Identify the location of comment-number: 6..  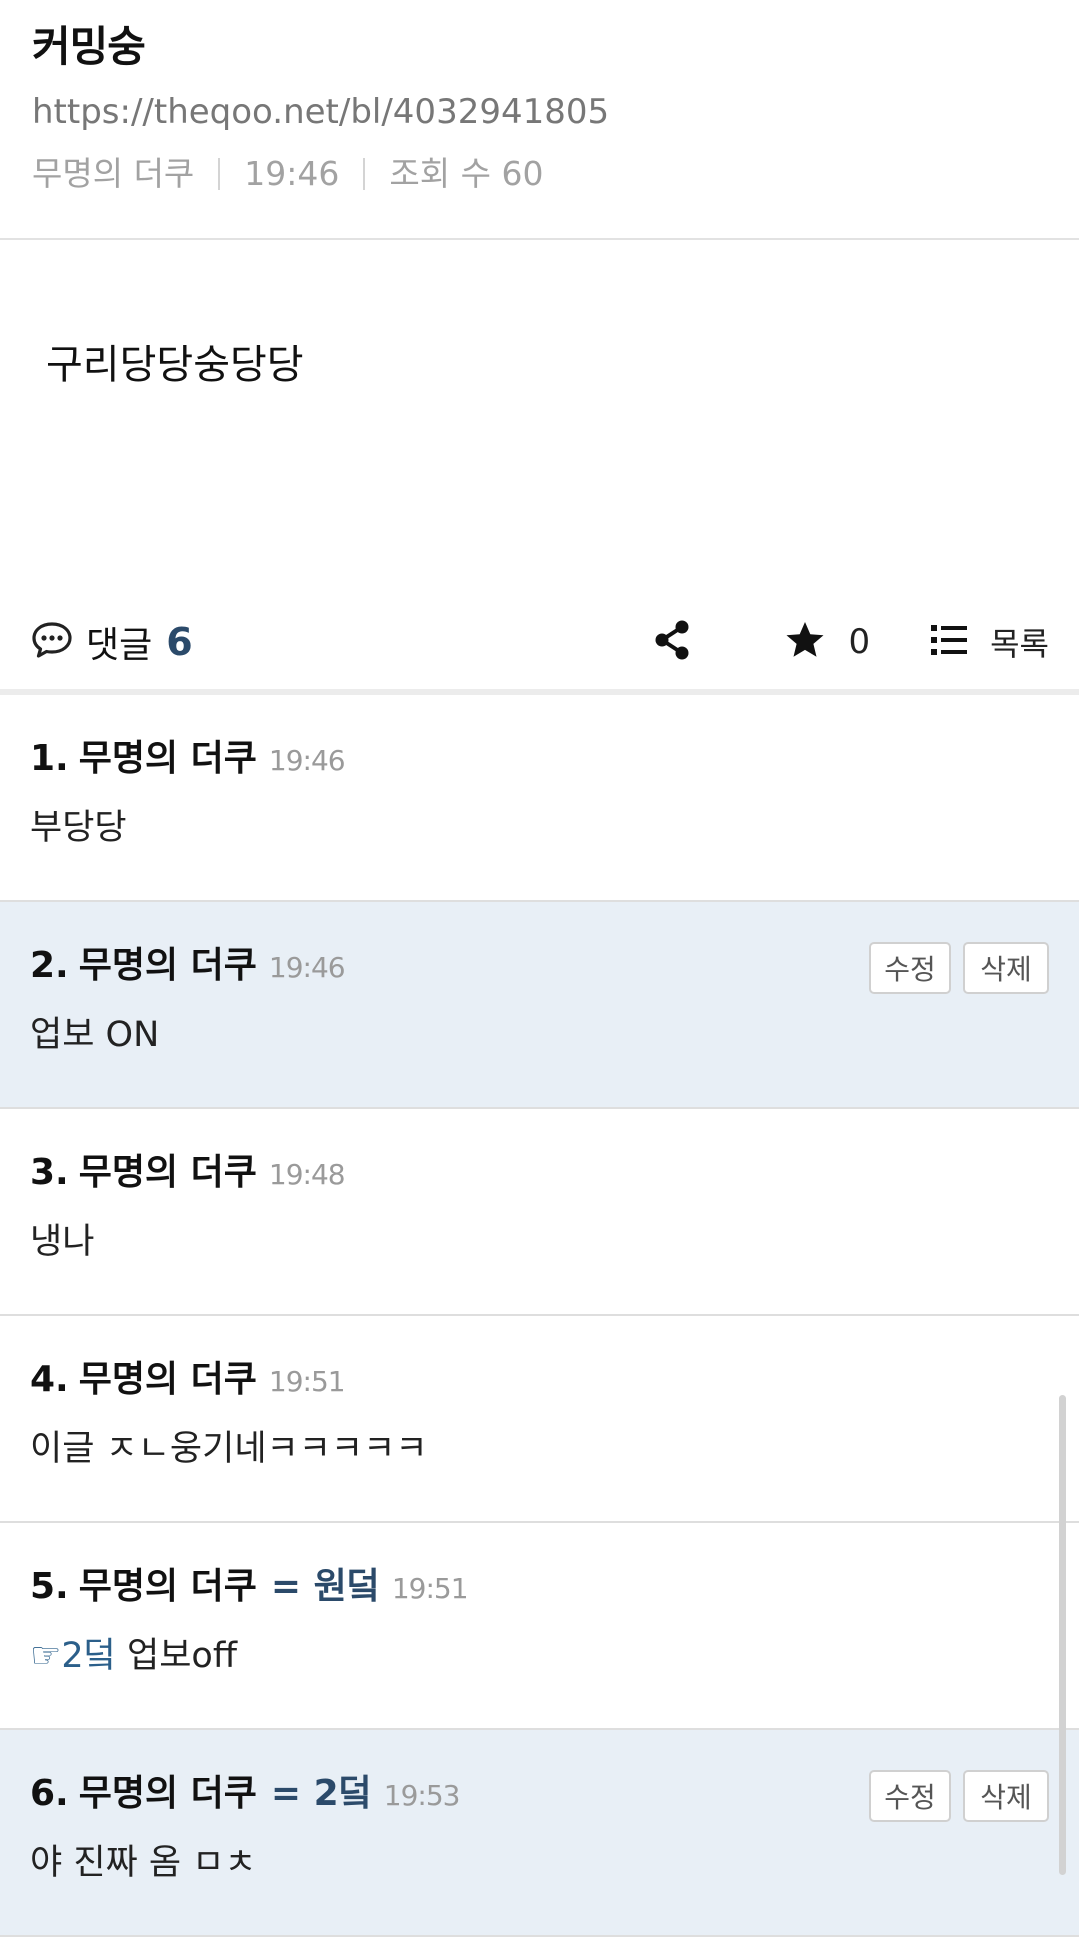
(49, 1793).